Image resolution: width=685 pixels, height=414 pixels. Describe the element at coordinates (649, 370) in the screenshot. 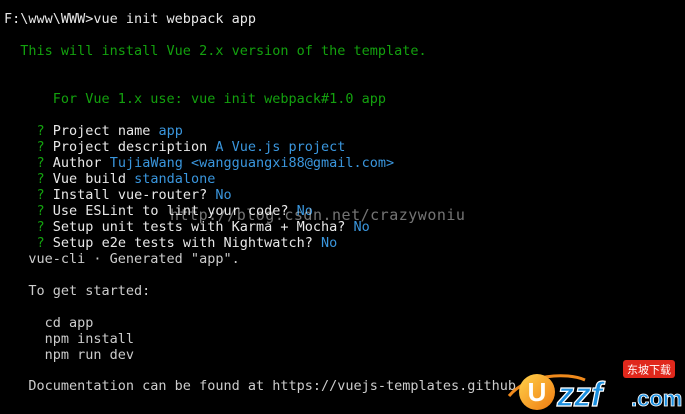

I see `tagline-text: 东坡下载` at that location.